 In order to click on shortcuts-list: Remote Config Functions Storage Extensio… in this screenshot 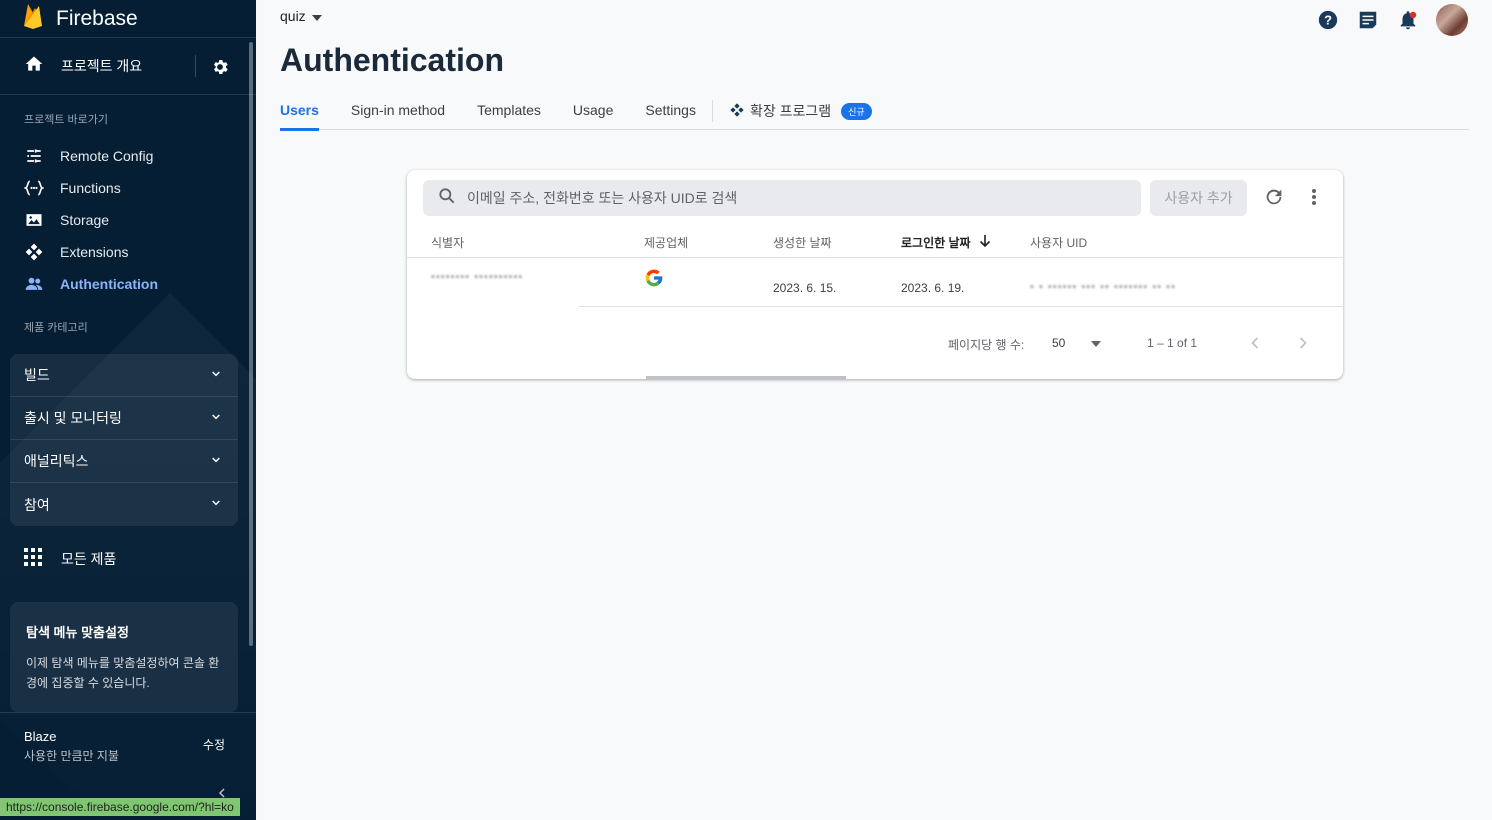, I will do `click(128, 220)`.